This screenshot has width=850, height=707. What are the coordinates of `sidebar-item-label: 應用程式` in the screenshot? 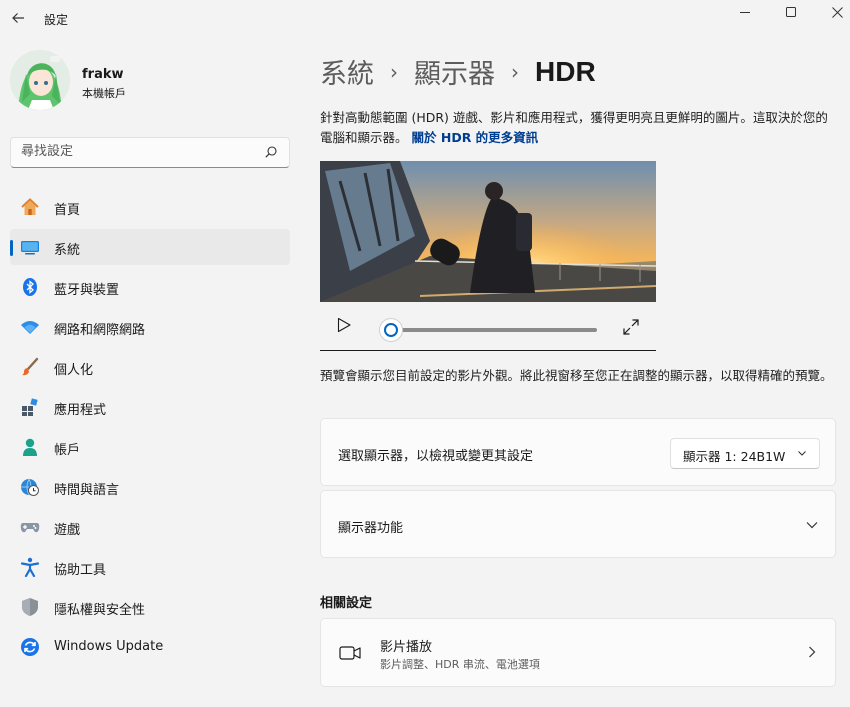 It's located at (80, 410).